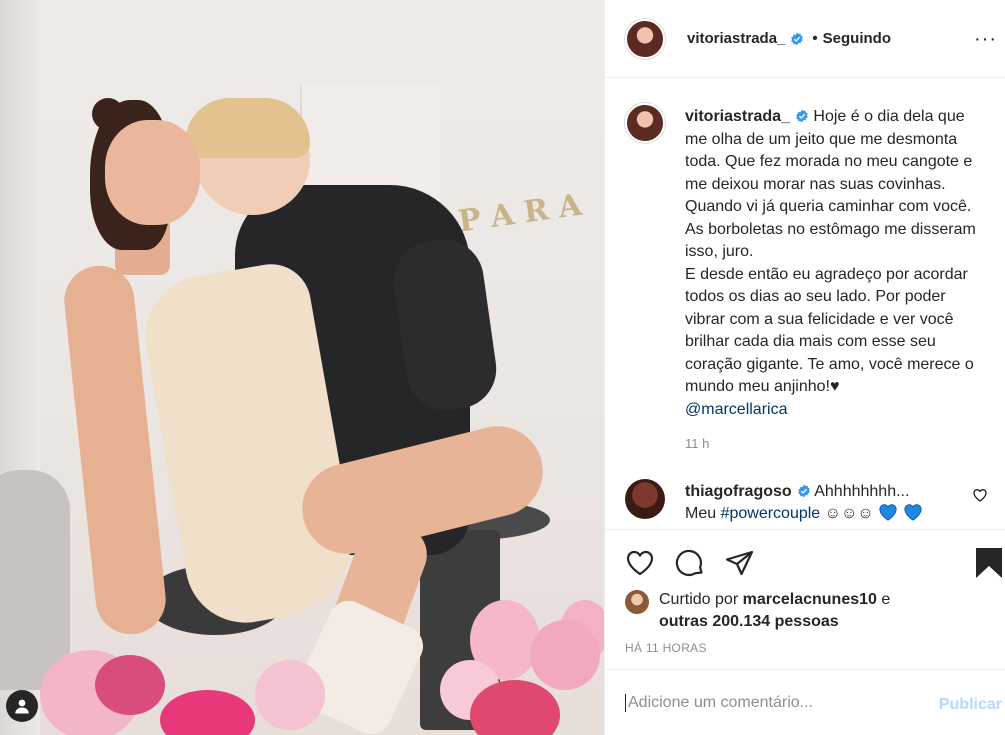  What do you see at coordinates (699, 599) in the screenshot?
I see `likes-prefix: Curtido por` at bounding box center [699, 599].